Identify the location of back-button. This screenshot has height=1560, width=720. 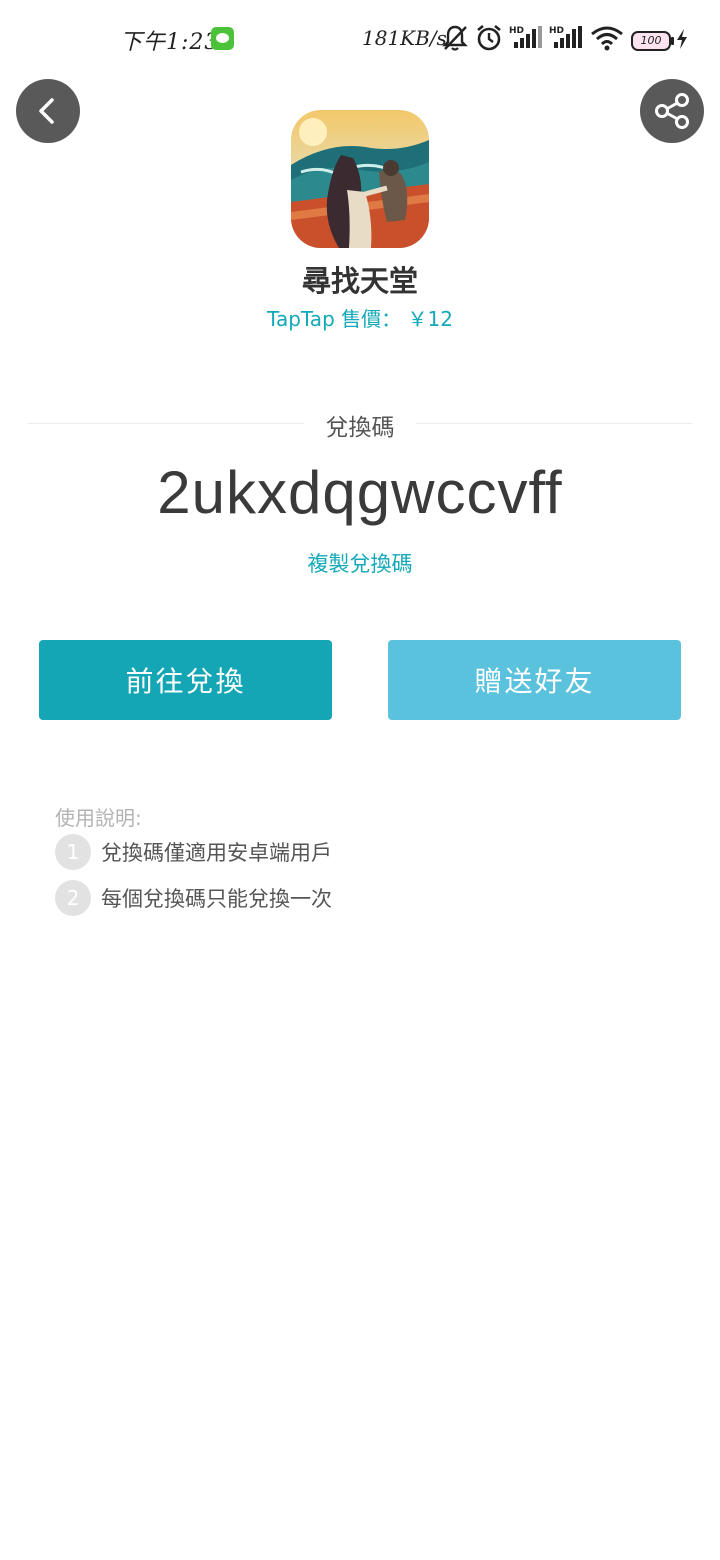
(48, 111).